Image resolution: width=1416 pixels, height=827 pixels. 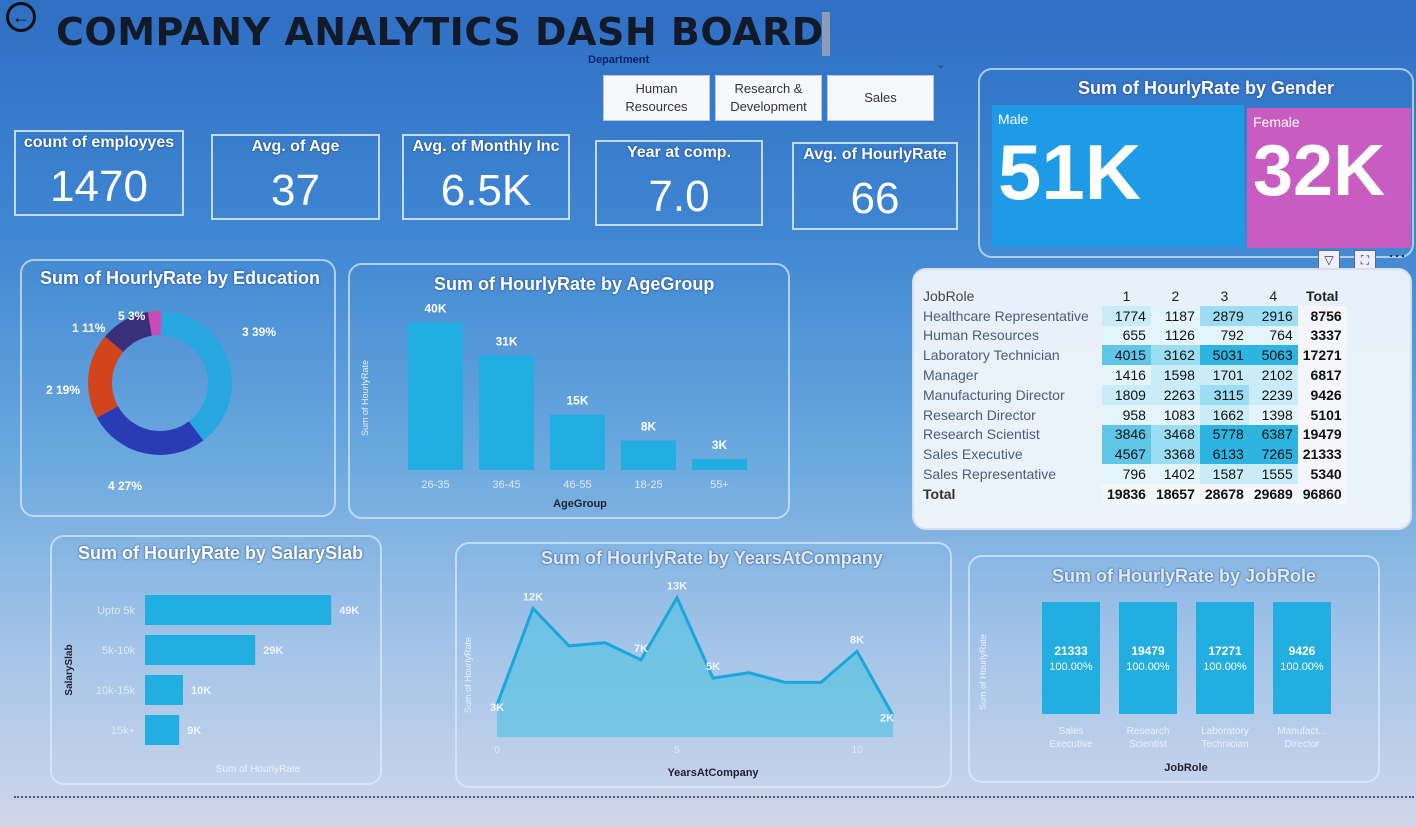 What do you see at coordinates (119, 651) in the screenshot?
I see `salary-category-label: 5k-10k` at bounding box center [119, 651].